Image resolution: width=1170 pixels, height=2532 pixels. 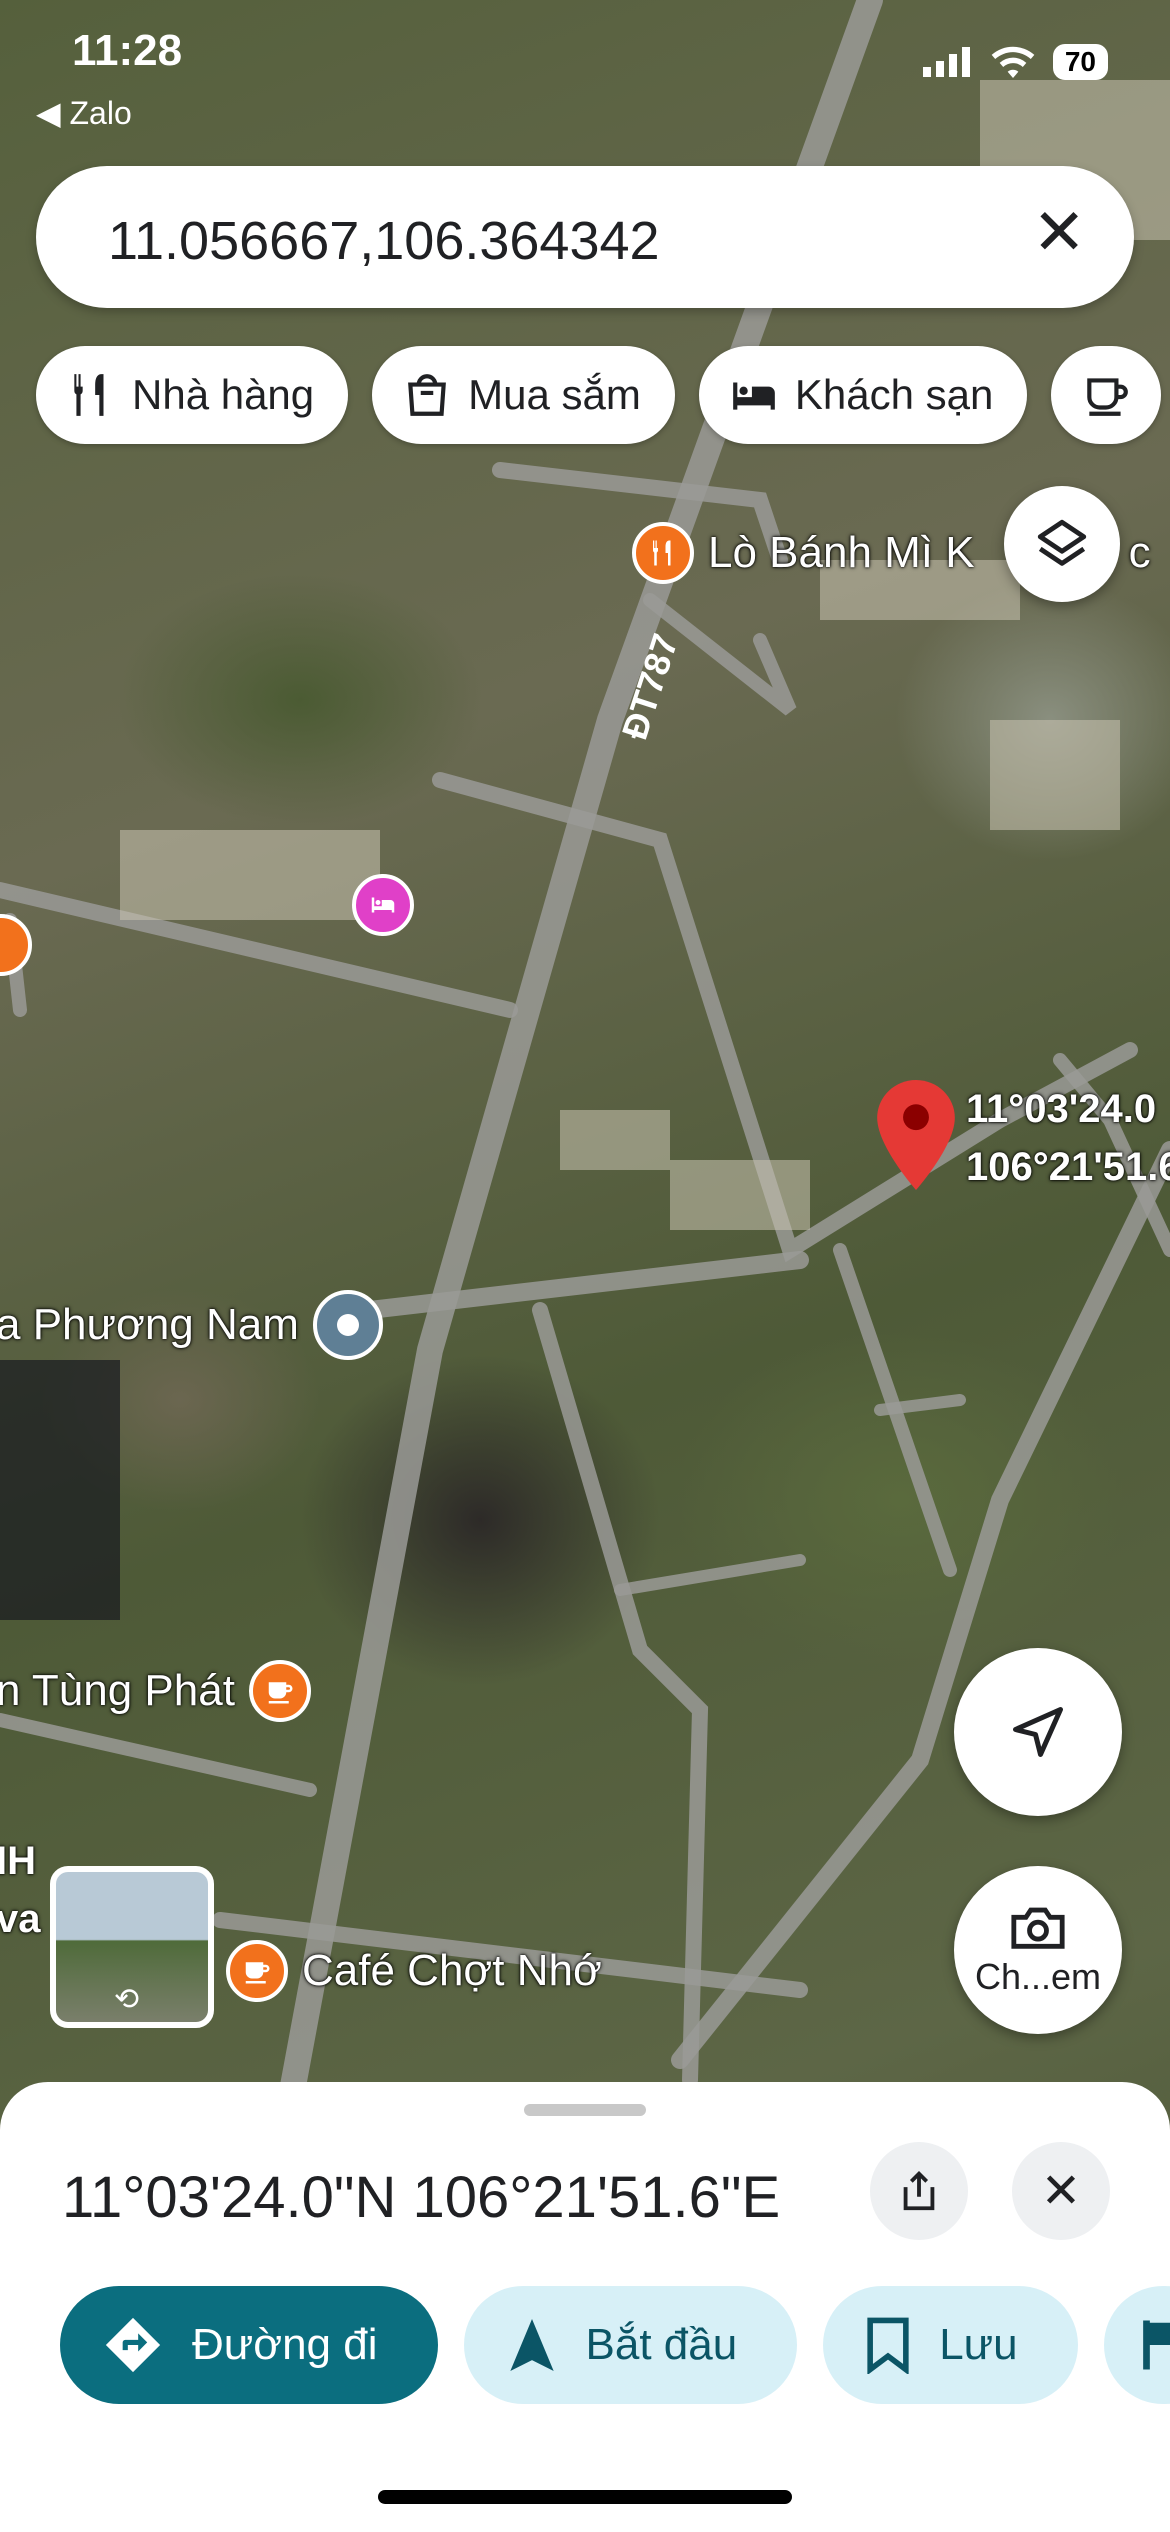 What do you see at coordinates (585, 2110) in the screenshot?
I see `sheet-drag-handle` at bounding box center [585, 2110].